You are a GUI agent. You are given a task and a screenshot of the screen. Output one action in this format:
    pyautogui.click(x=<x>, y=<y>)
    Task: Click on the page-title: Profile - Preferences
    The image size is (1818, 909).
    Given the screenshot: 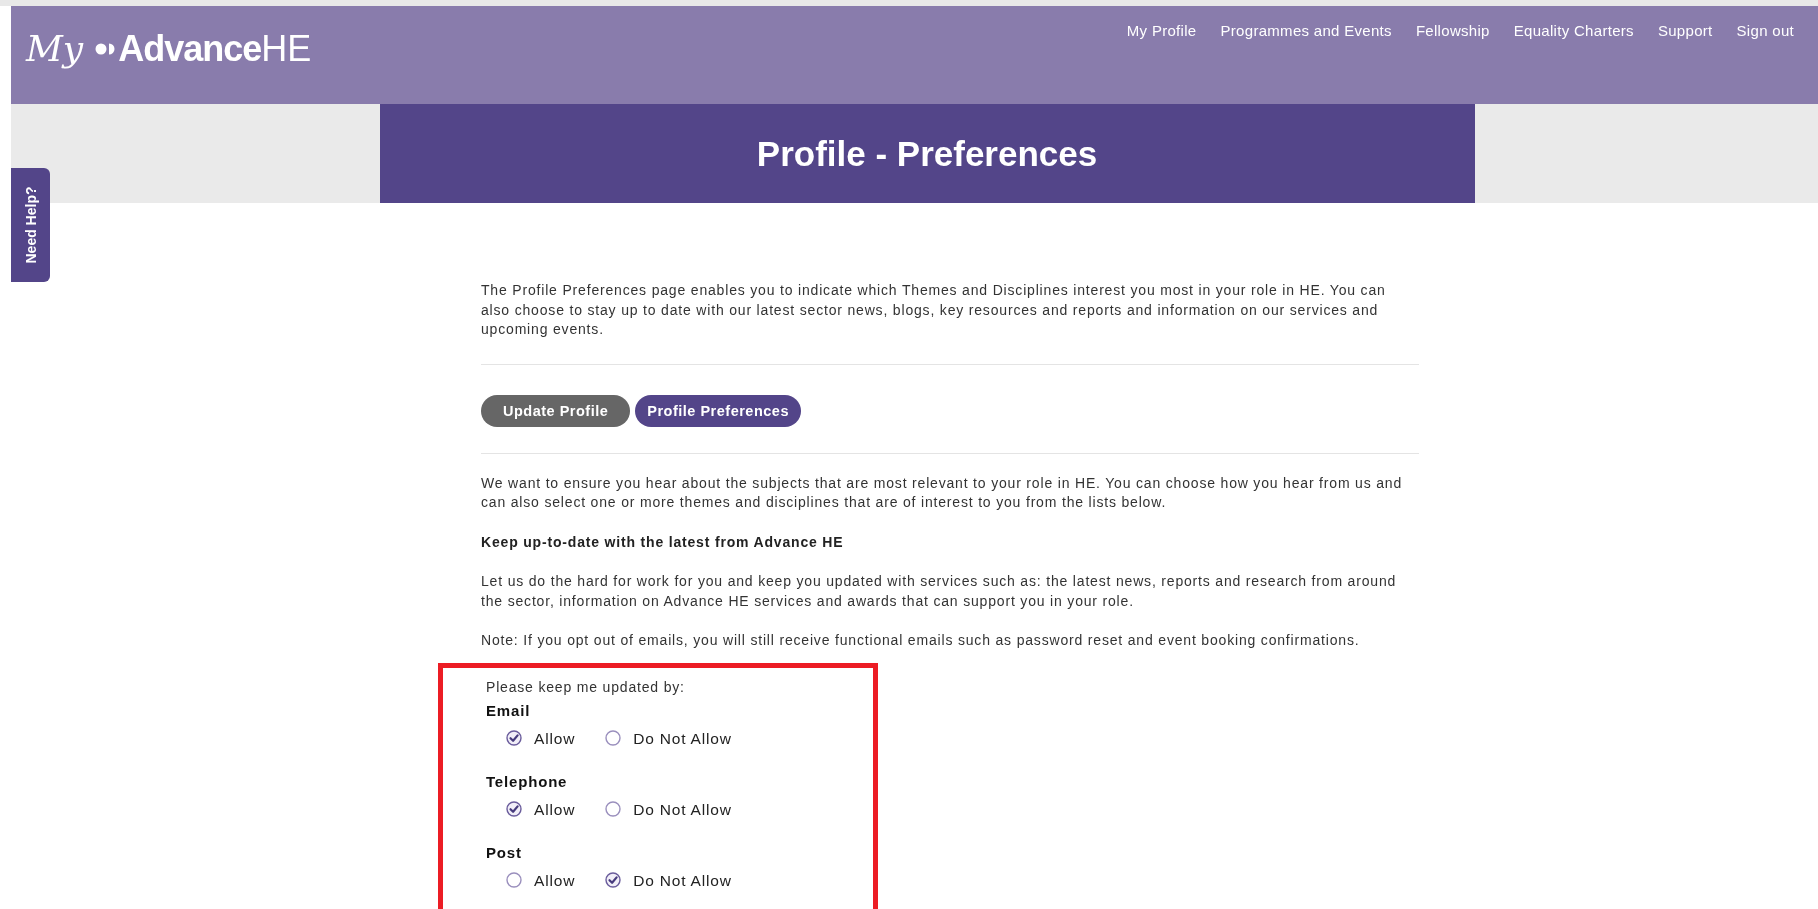 What is the action you would take?
    pyautogui.click(x=927, y=153)
    